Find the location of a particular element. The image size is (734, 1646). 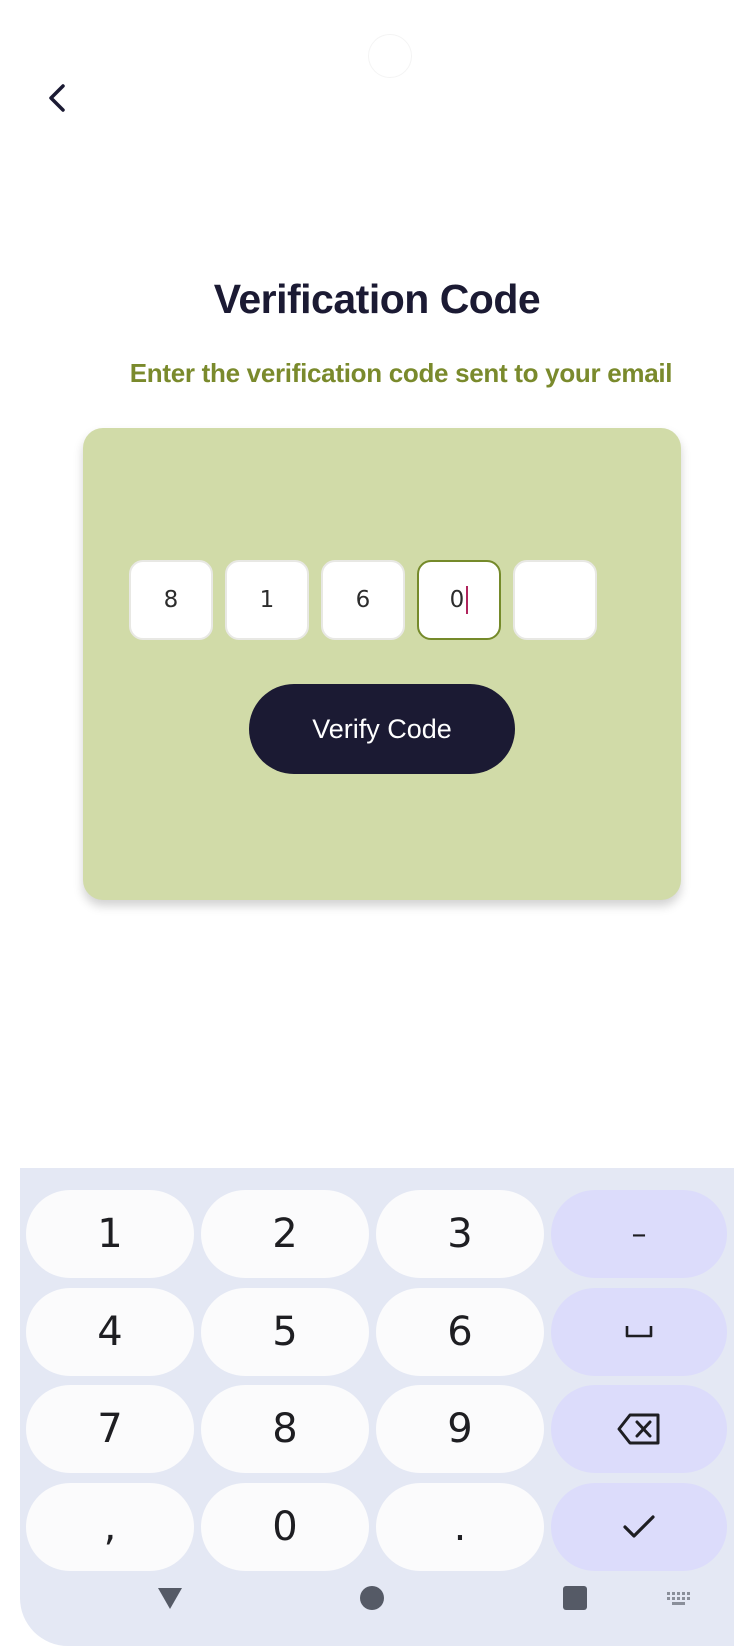

key-1: 1 is located at coordinates (110, 1234).